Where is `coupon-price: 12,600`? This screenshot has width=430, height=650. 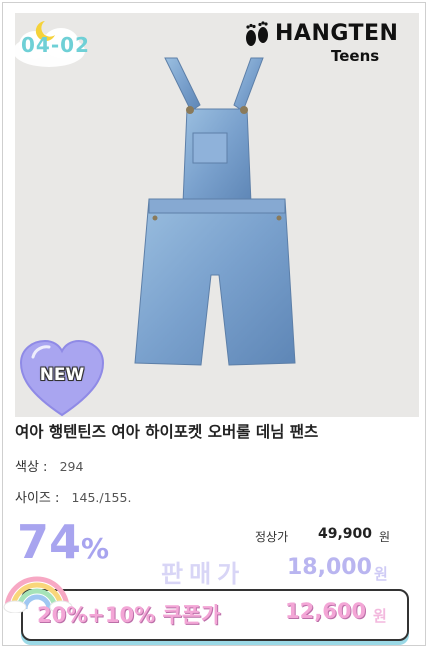
coupon-price: 12,600 is located at coordinates (326, 611).